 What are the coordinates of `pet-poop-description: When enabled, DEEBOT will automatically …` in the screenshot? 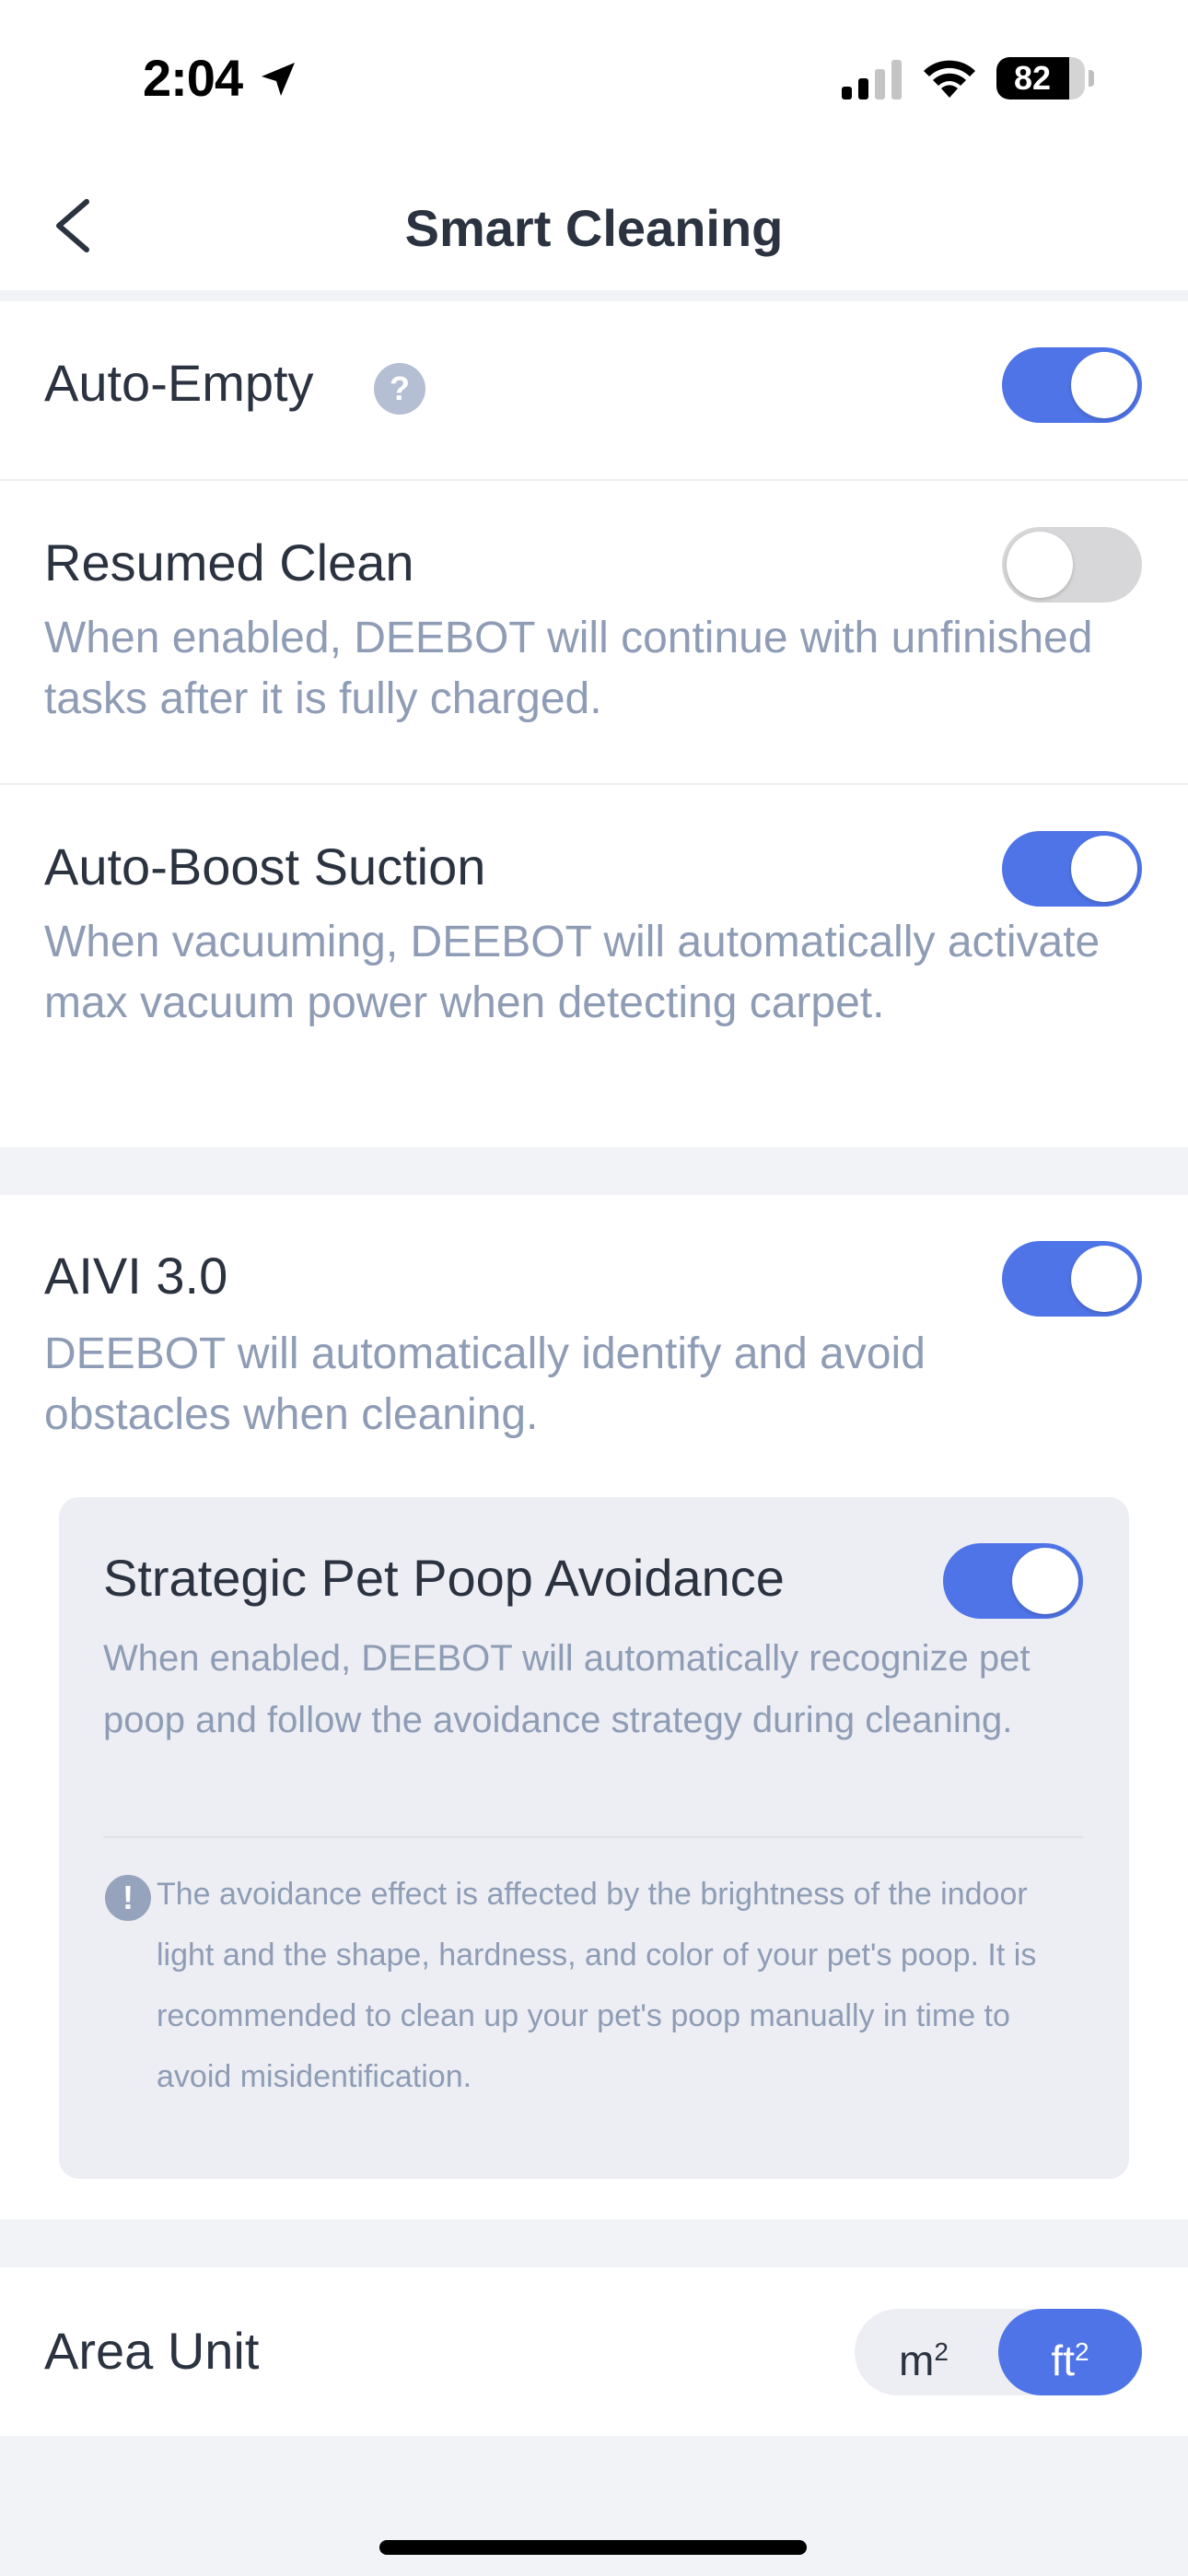 It's located at (567, 1689).